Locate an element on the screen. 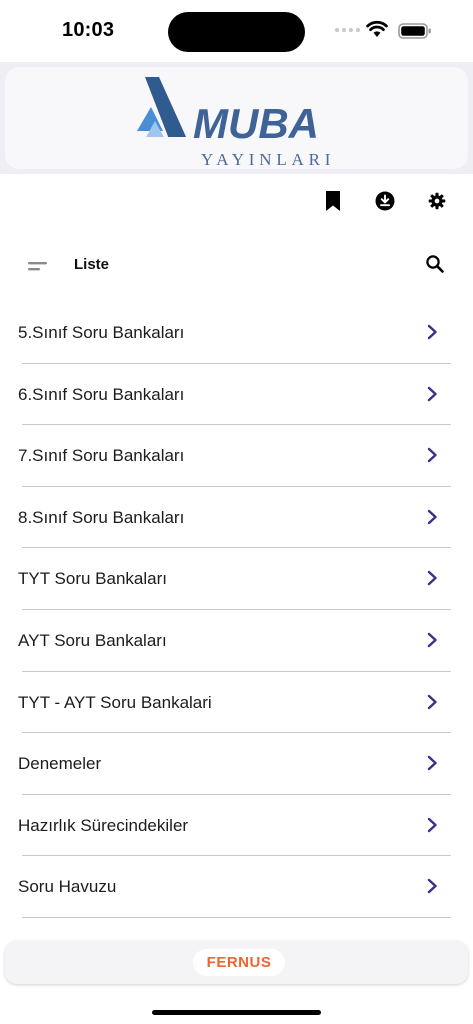 This screenshot has width=473, height=1024. logo-card: MUBA YAYINLARI is located at coordinates (236, 118).